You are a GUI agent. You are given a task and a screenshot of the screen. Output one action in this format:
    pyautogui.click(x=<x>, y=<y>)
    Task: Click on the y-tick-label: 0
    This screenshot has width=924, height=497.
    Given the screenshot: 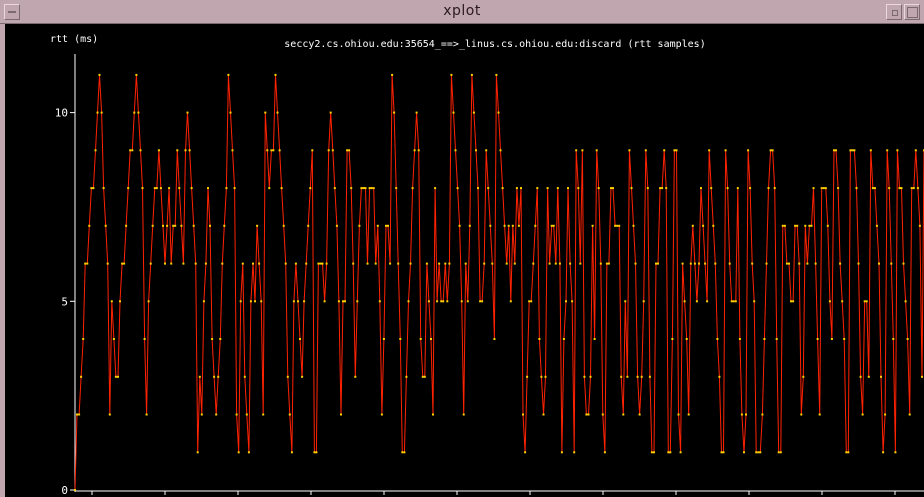 What is the action you would take?
    pyautogui.click(x=64, y=490)
    